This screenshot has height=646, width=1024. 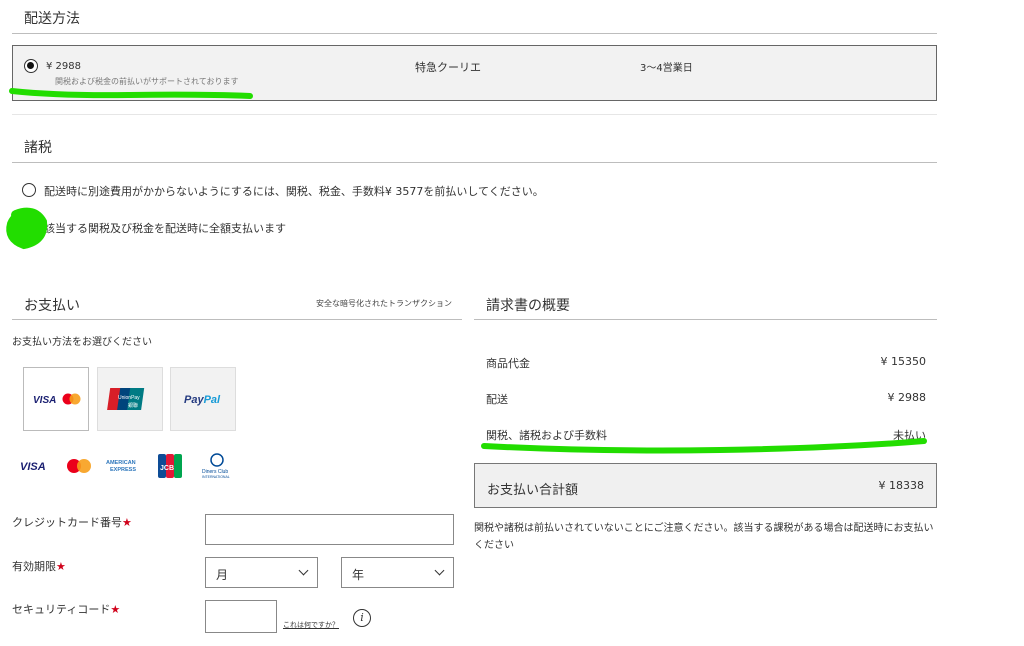 What do you see at coordinates (362, 618) in the screenshot?
I see `info-icon: i` at bounding box center [362, 618].